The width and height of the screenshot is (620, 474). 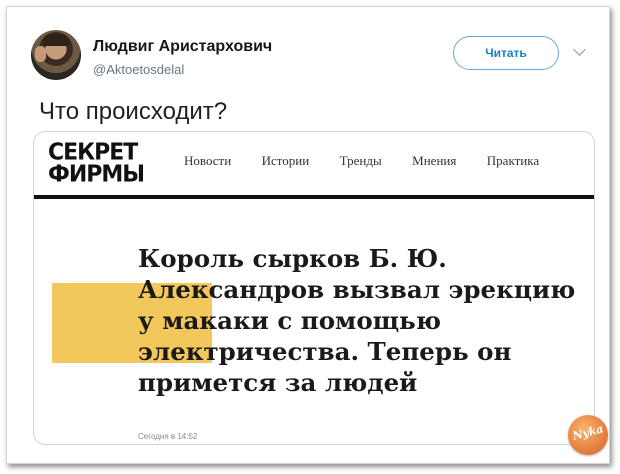 What do you see at coordinates (506, 53) in the screenshot?
I see `follow-button: Читать` at bounding box center [506, 53].